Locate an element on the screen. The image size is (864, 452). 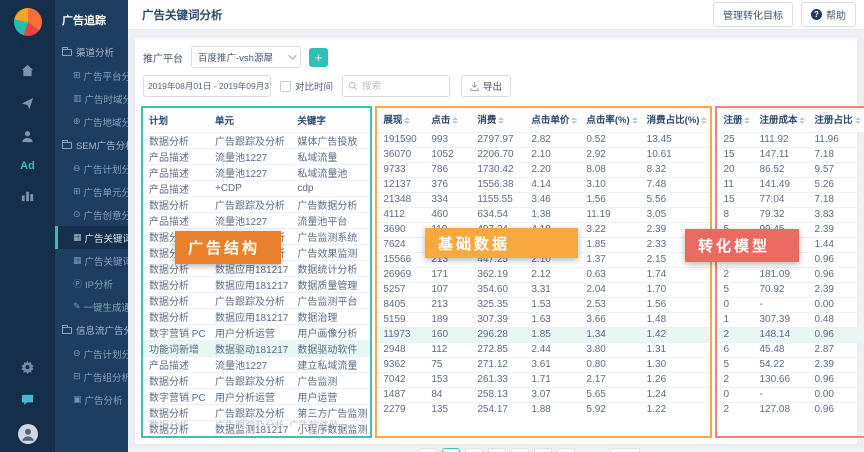
table-cell: 1730.42 is located at coordinates (498, 169).